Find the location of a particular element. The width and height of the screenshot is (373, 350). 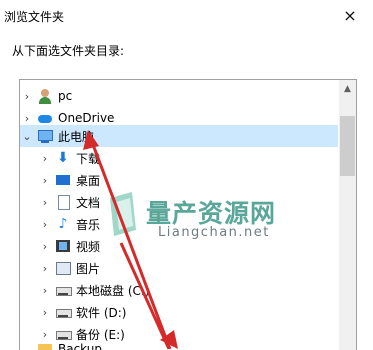

tree-item-this-pc: ⌄ 此电脑 is located at coordinates (179, 136).